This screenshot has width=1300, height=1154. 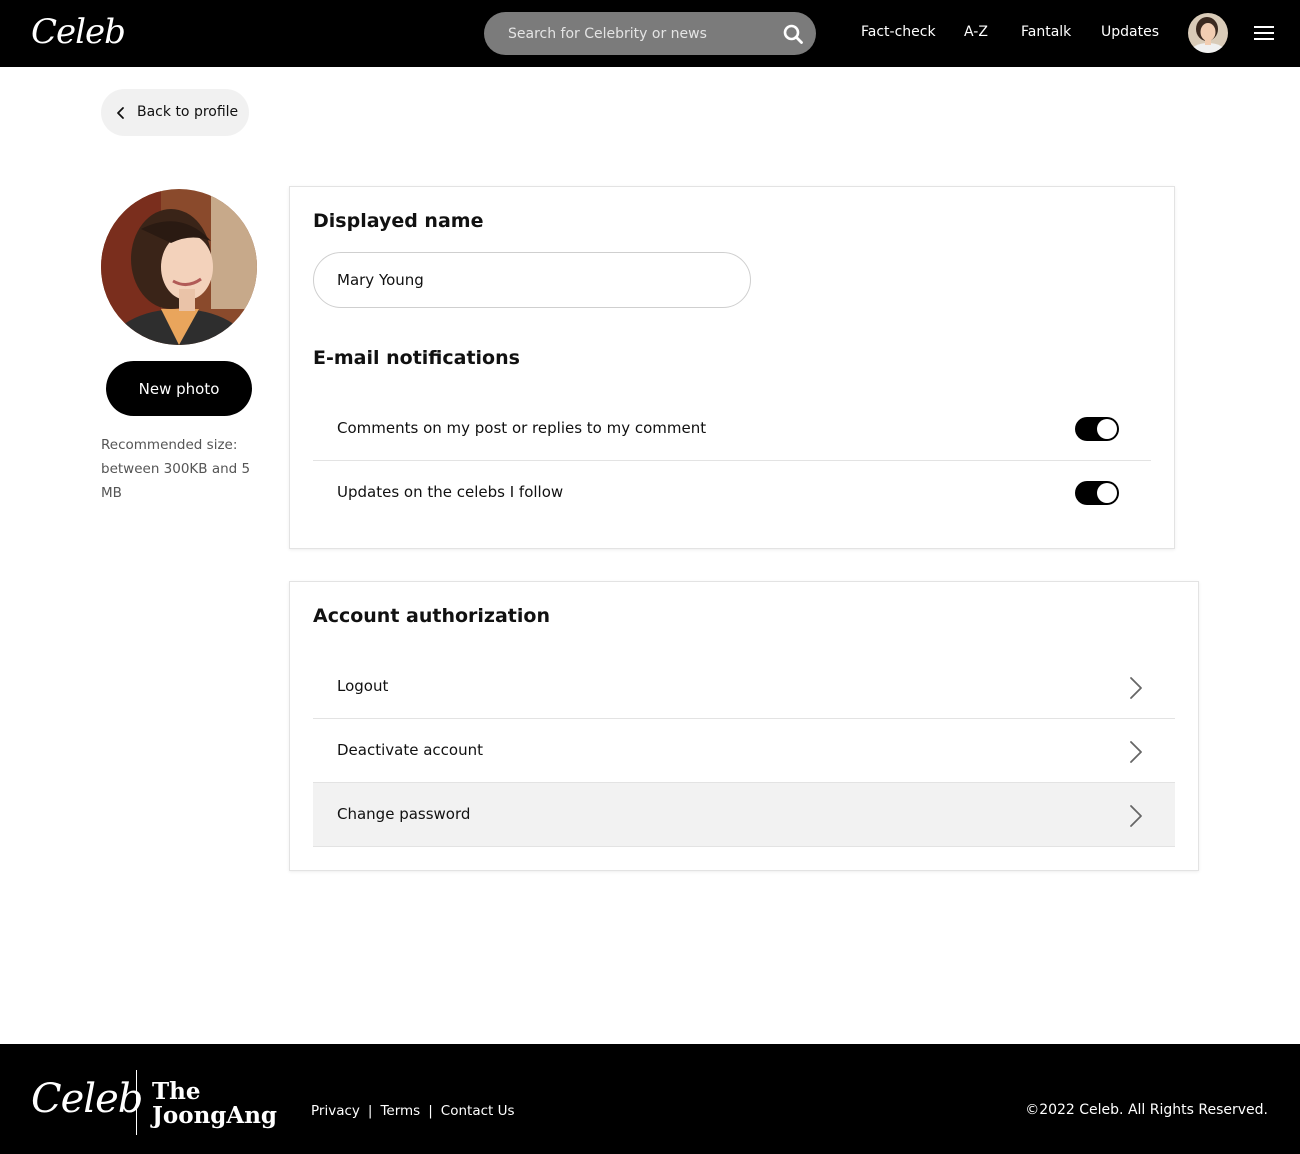 What do you see at coordinates (431, 616) in the screenshot?
I see `account-authorization-title: Account authorization` at bounding box center [431, 616].